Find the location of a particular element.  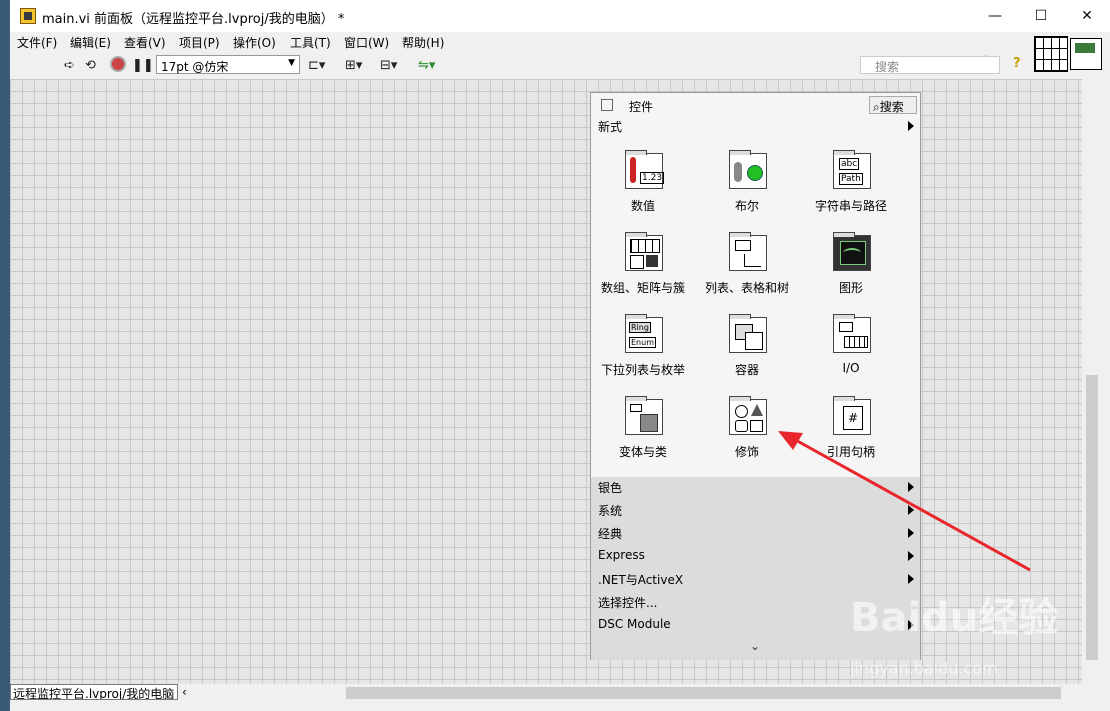

palette-tile-variant-class: 变体与类 is located at coordinates (643, 432).